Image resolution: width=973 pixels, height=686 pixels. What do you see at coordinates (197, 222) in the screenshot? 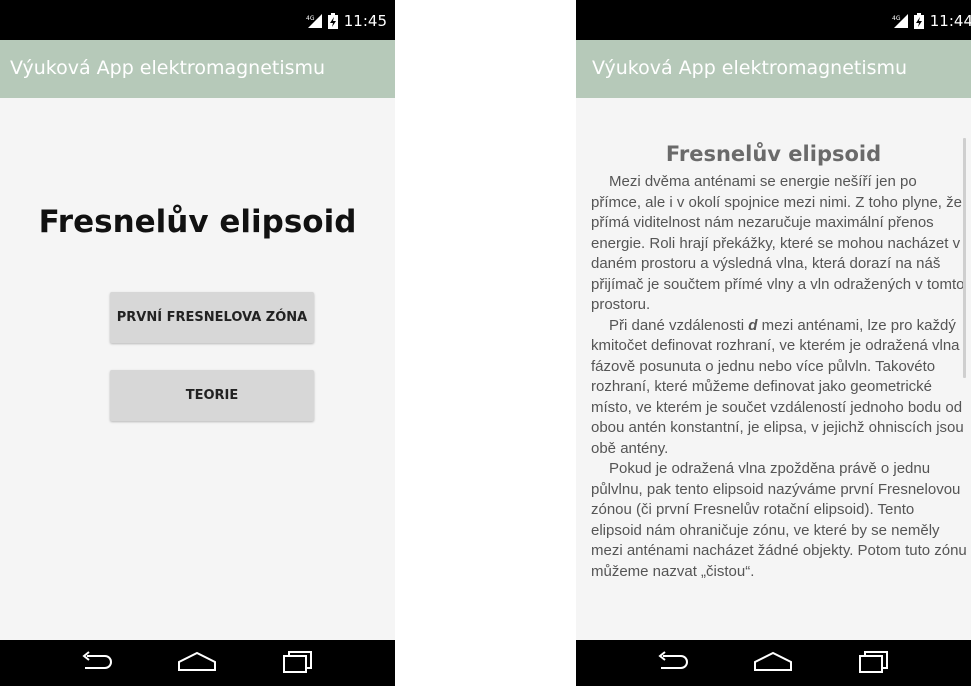
I see `page-title: Fresnelův elipsoid` at bounding box center [197, 222].